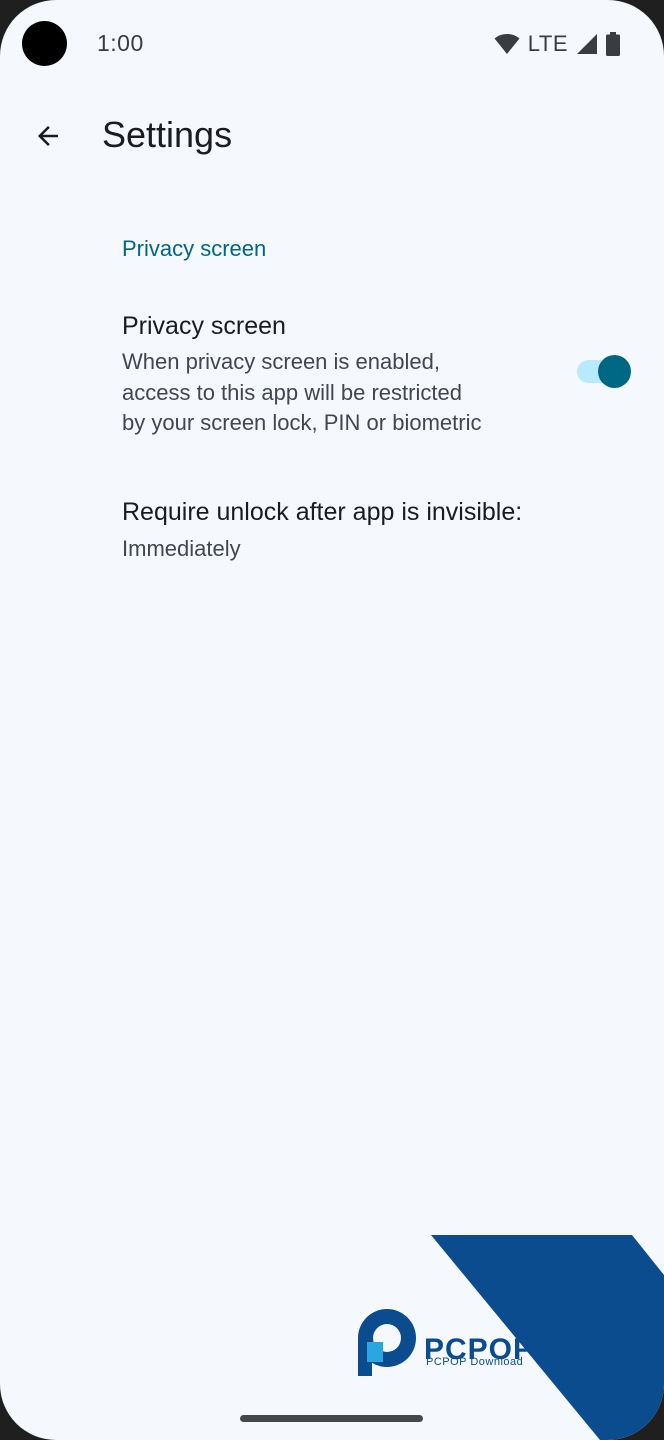  Describe the element at coordinates (332, 44) in the screenshot. I see `status-bar: 1:00 LTE` at that location.